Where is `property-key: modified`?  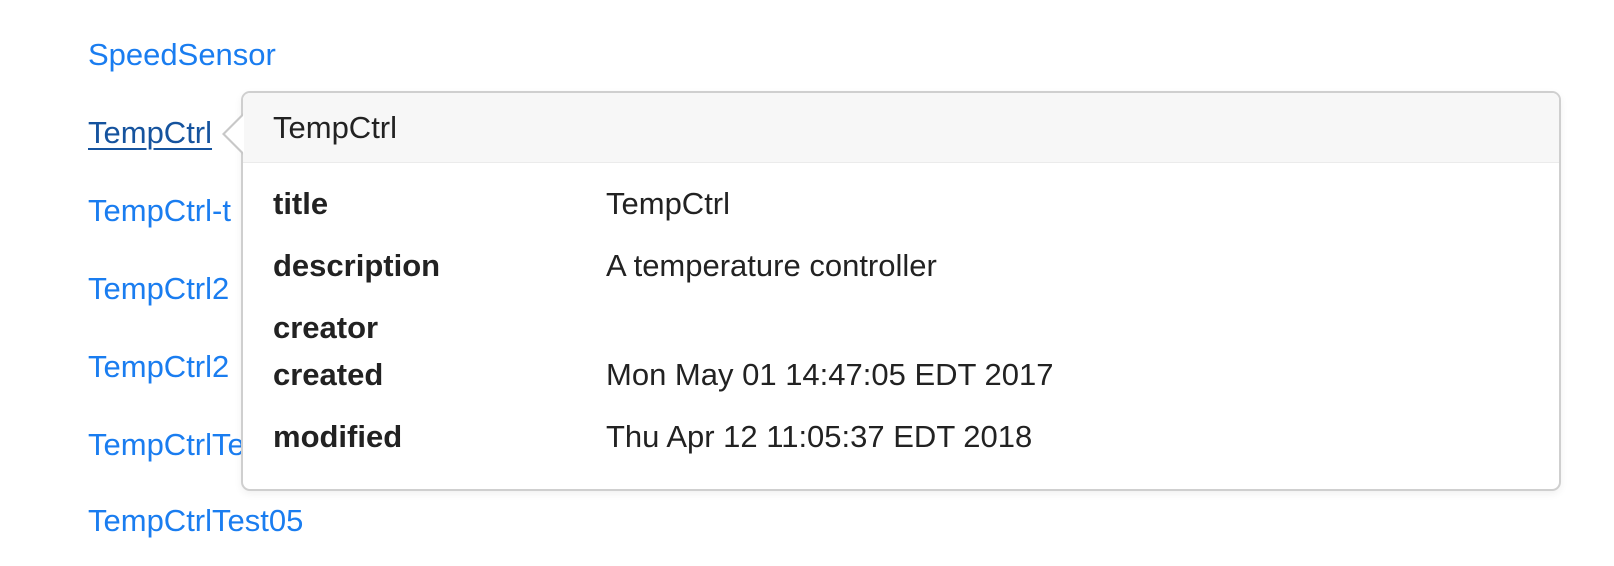
property-key: modified is located at coordinates (338, 436).